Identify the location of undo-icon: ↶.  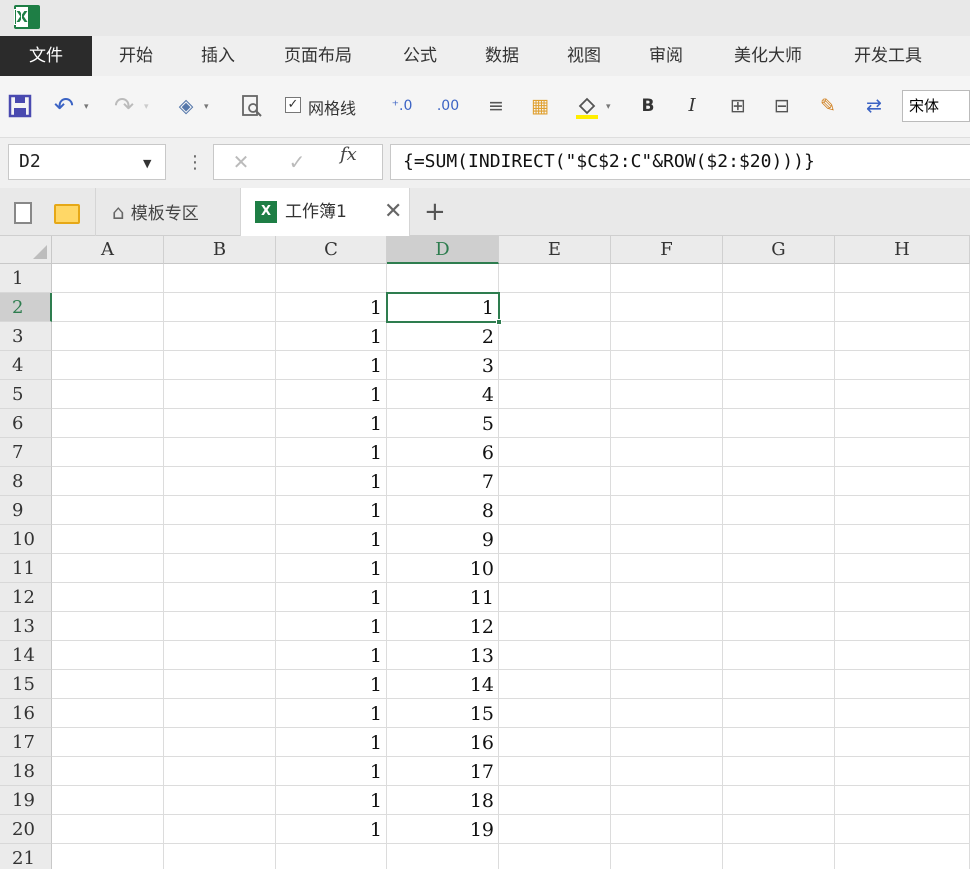
(64, 106).